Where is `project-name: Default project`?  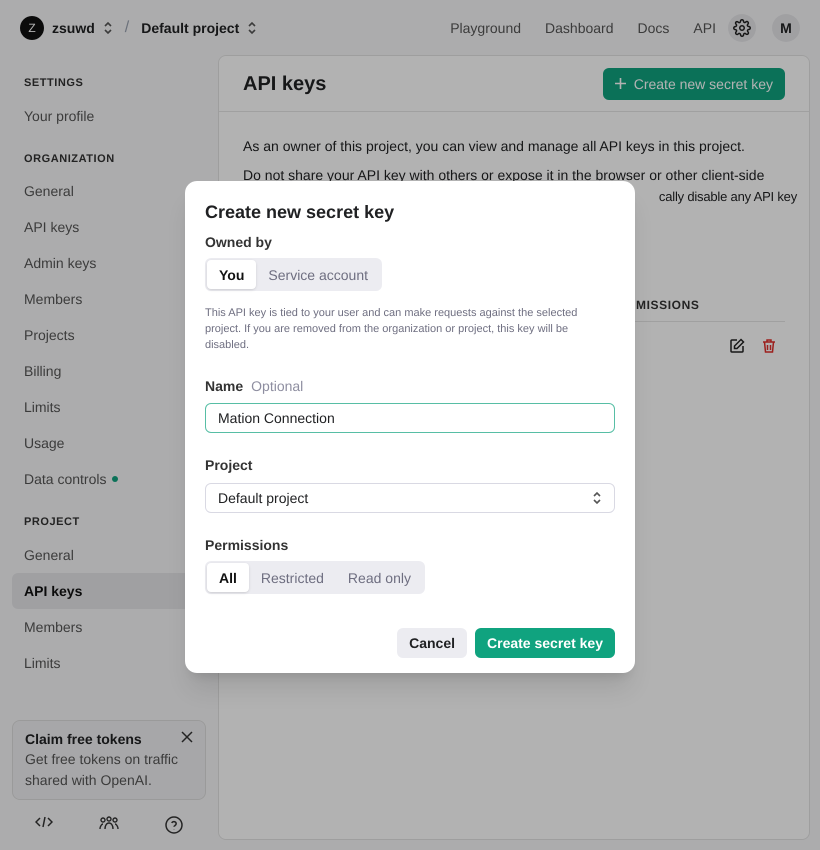 project-name: Default project is located at coordinates (190, 28).